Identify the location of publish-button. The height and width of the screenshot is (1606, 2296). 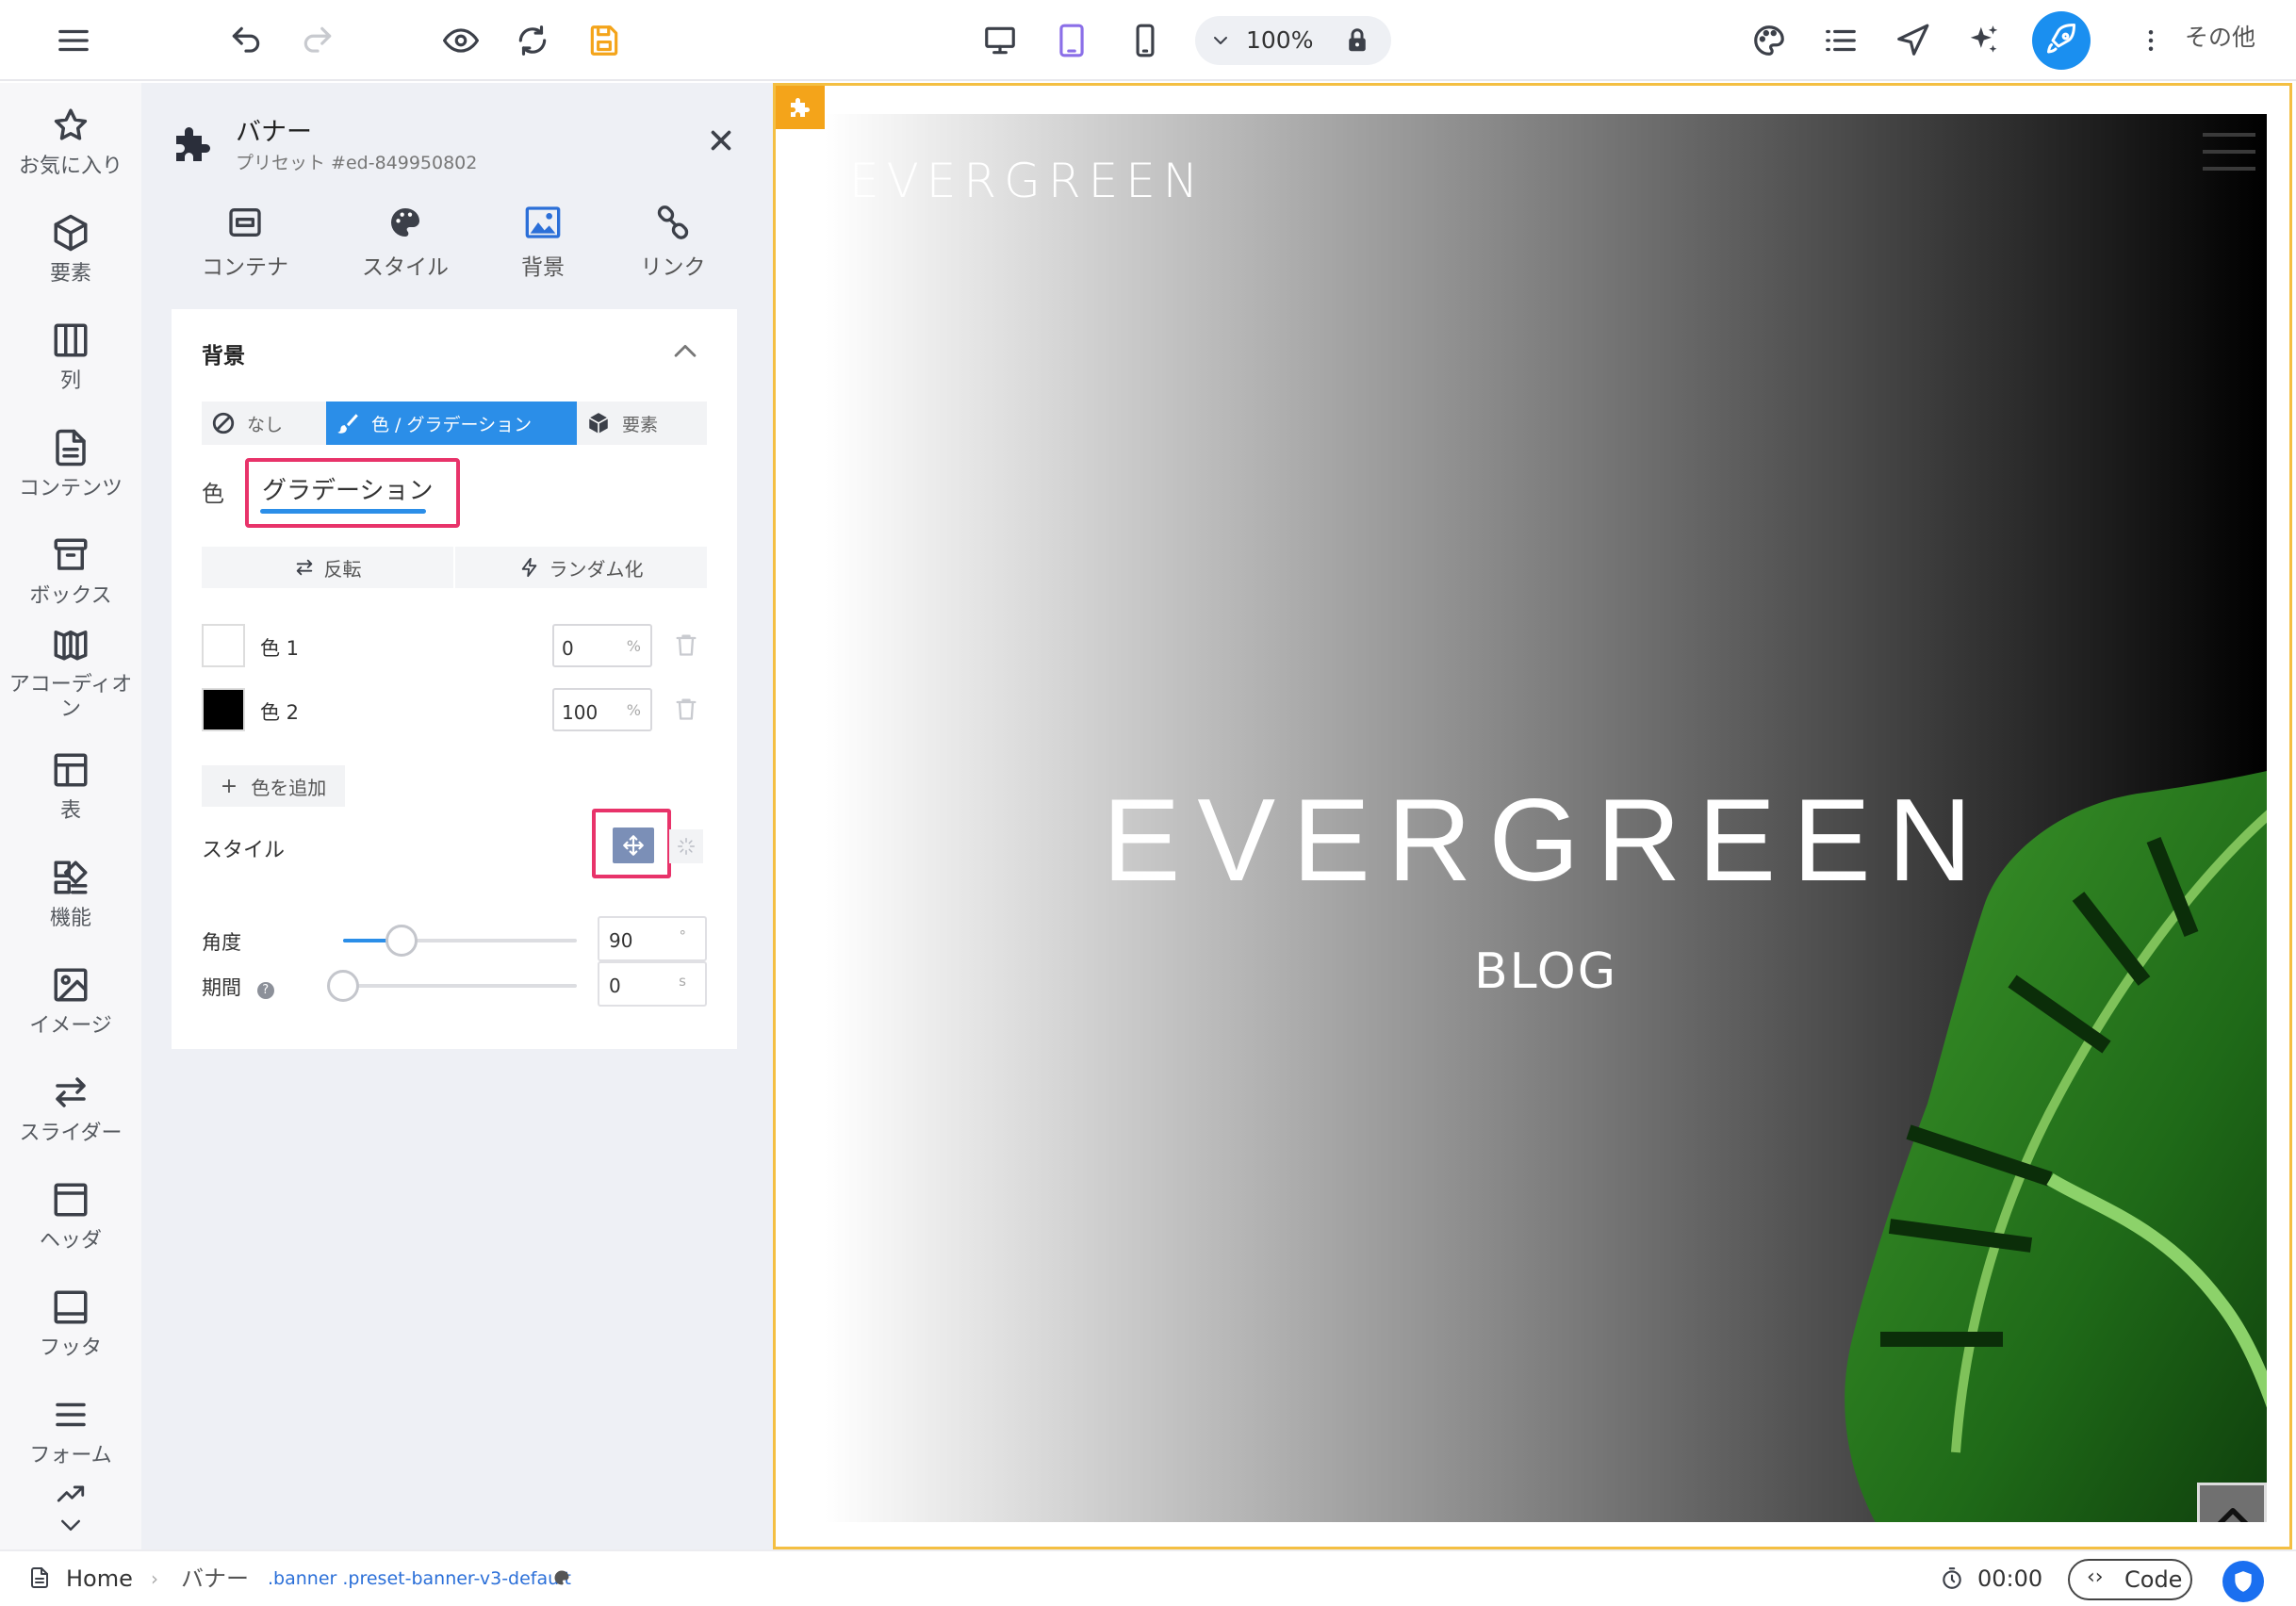
(2061, 40).